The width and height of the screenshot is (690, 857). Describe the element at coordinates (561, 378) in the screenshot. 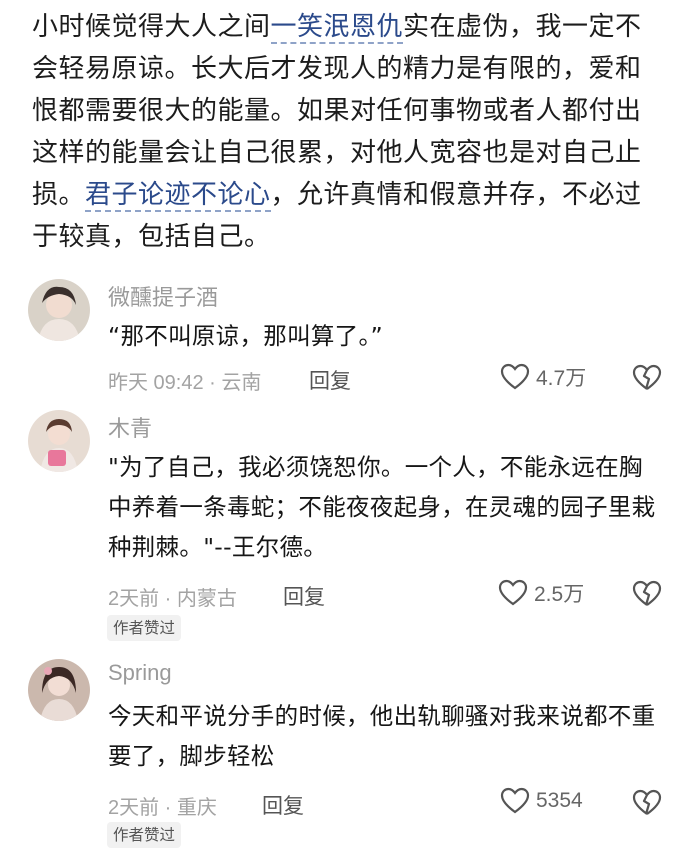

I see `like-count: 4.7万` at that location.